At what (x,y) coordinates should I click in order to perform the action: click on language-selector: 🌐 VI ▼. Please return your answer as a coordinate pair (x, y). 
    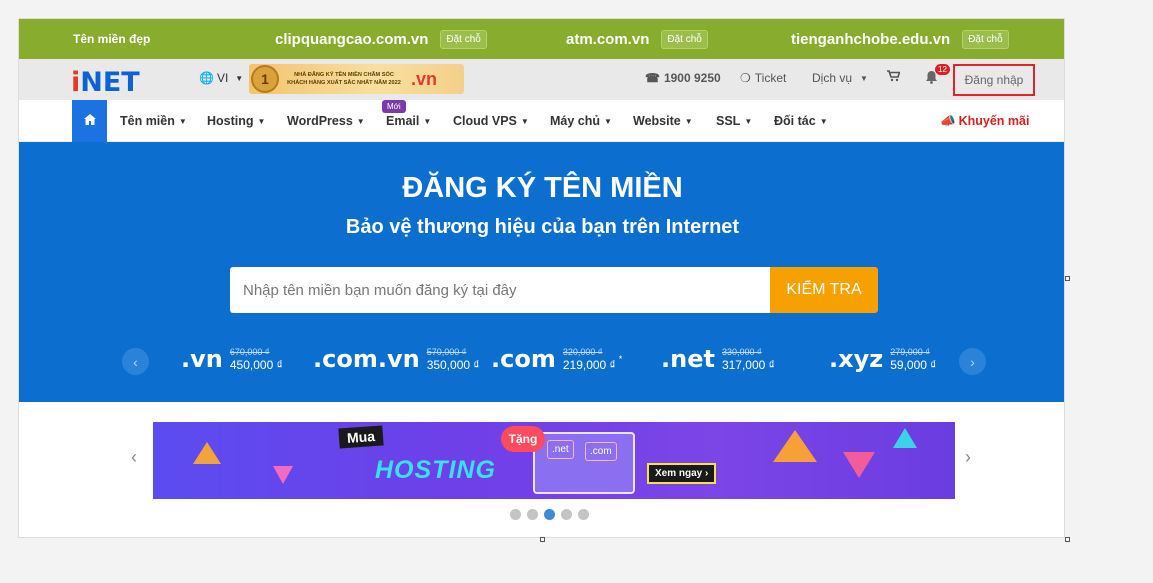
    Looking at the image, I should click on (221, 78).